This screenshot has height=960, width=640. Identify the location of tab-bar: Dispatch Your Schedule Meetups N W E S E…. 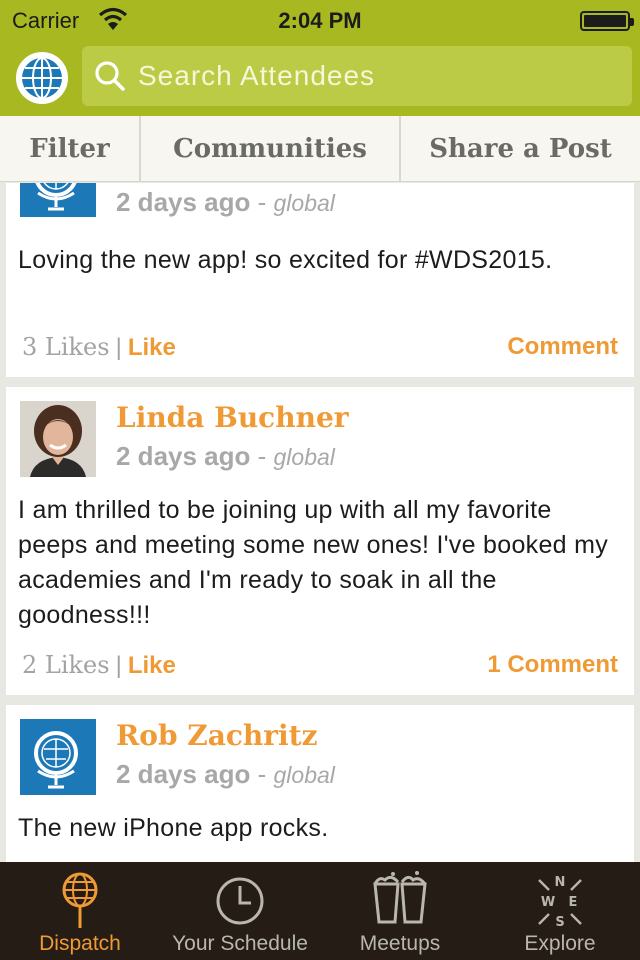
(320, 911).